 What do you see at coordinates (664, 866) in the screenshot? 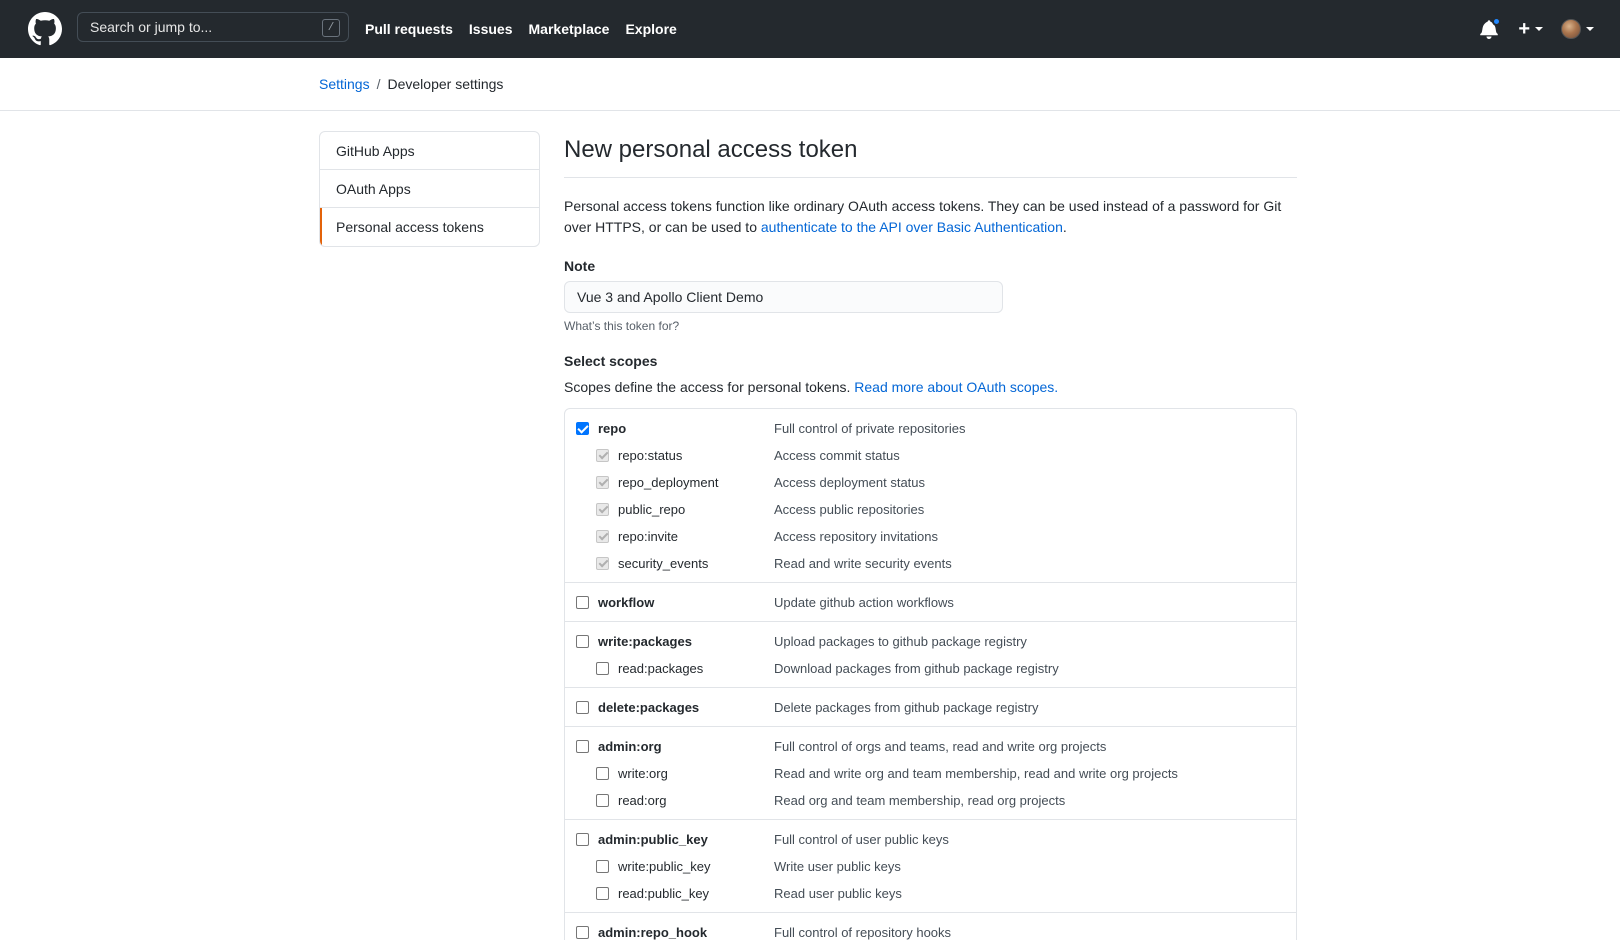
I see `scope-name: write:public_key` at bounding box center [664, 866].